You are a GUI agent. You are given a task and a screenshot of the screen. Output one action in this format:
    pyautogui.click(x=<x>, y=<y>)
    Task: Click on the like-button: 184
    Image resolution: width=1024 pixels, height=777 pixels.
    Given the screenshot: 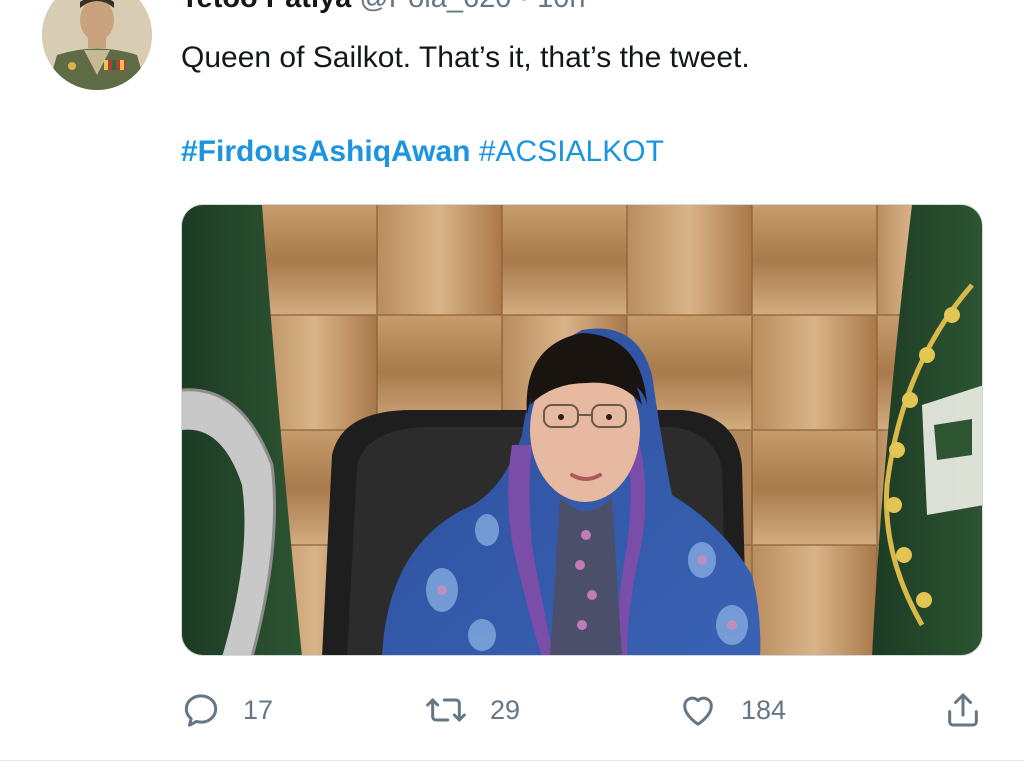 What is the action you would take?
    pyautogui.click(x=731, y=710)
    